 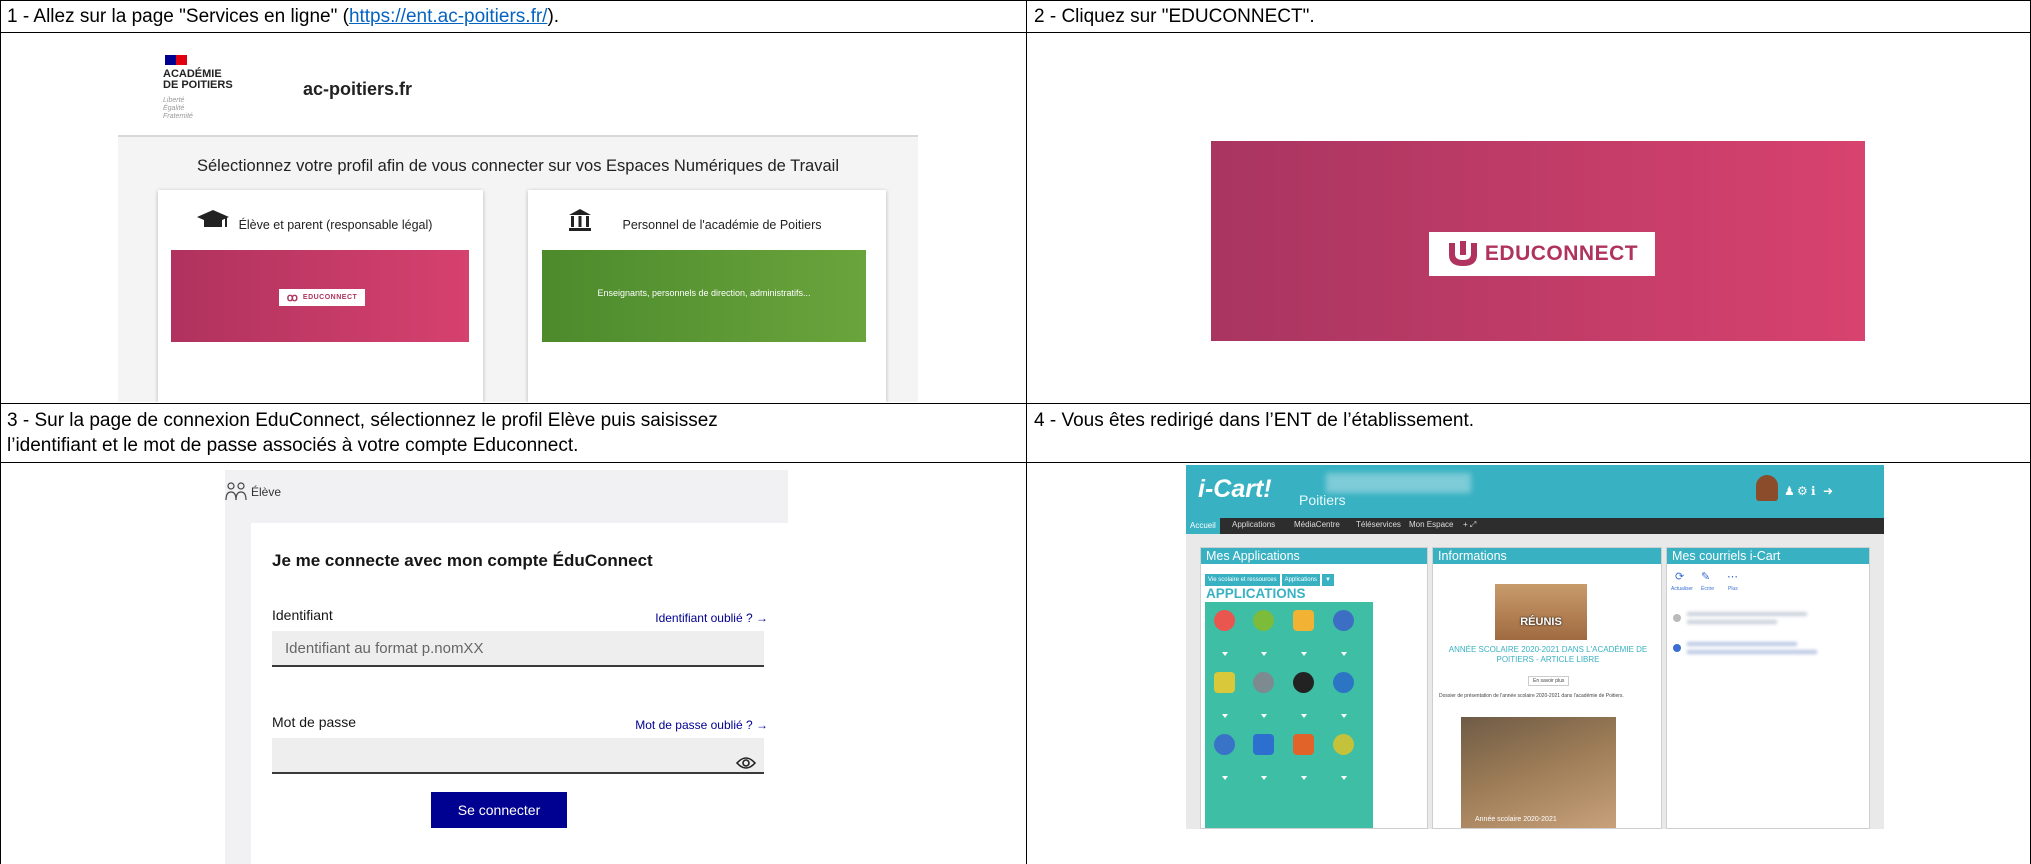 I want to click on password-input, so click(x=518, y=756).